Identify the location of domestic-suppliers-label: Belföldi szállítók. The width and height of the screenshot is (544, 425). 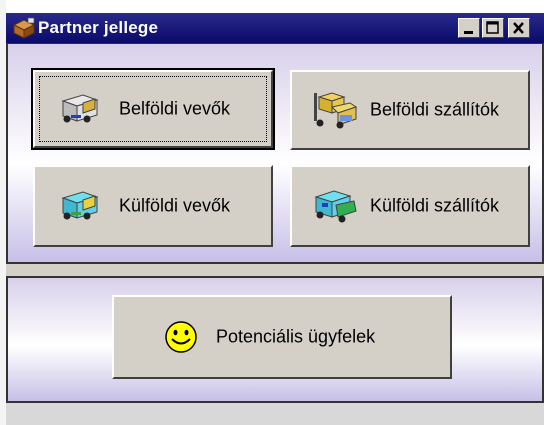
(435, 109).